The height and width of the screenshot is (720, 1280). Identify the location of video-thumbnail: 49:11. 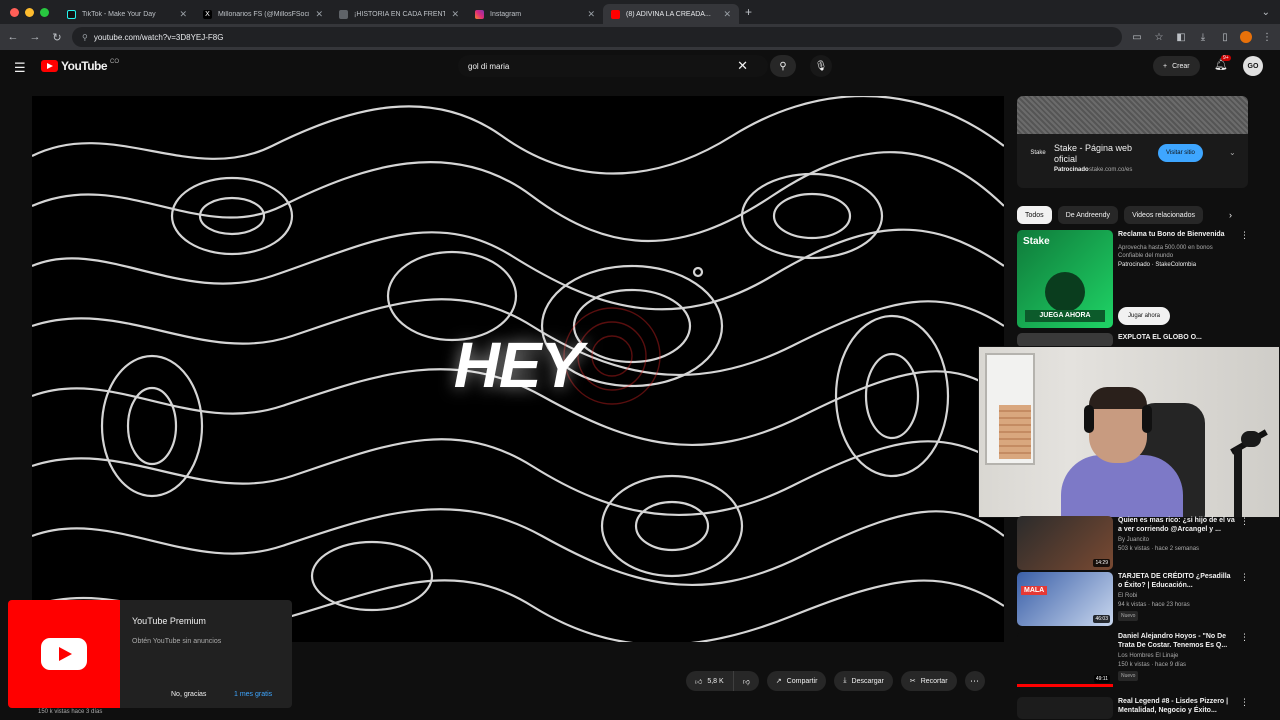
(1065, 659).